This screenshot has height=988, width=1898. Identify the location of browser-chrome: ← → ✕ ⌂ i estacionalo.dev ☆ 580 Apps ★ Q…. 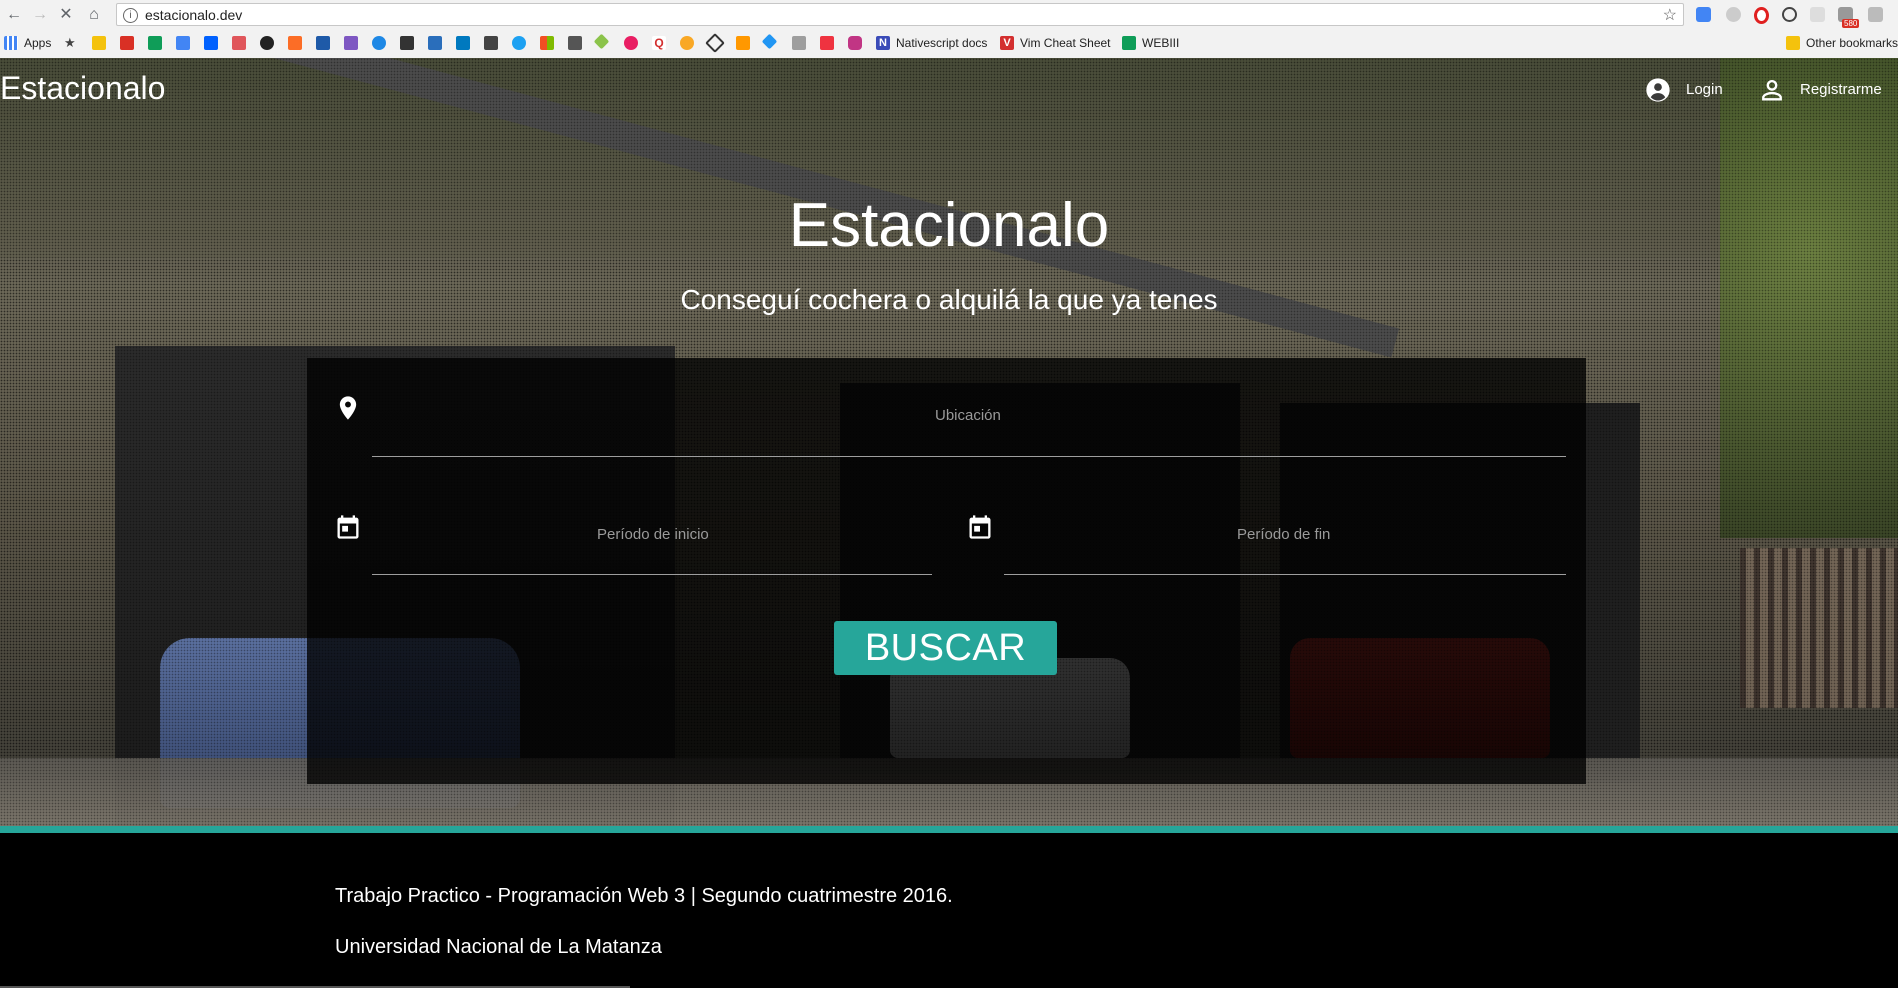
(949, 29).